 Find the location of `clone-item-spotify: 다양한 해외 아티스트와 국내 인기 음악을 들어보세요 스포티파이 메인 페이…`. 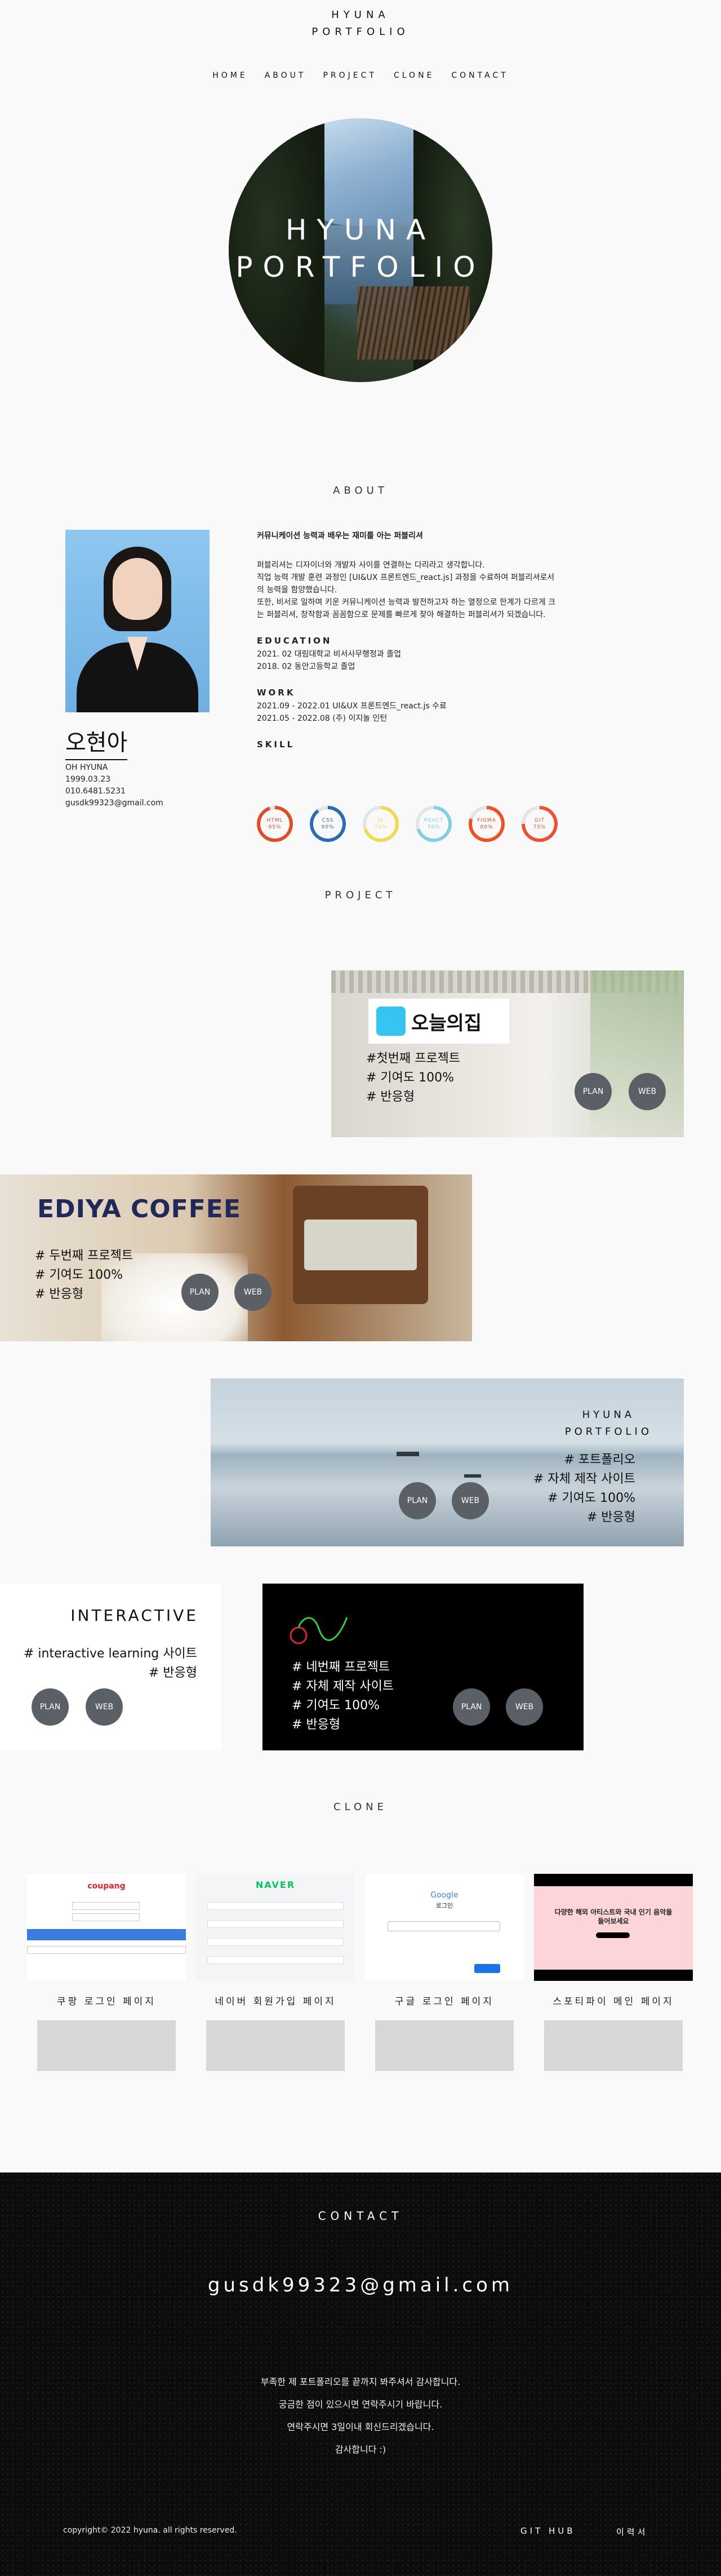

clone-item-spotify: 다양한 해외 아티스트와 국내 인기 음악을 들어보세요 스포티파이 메인 페이… is located at coordinates (613, 1940).